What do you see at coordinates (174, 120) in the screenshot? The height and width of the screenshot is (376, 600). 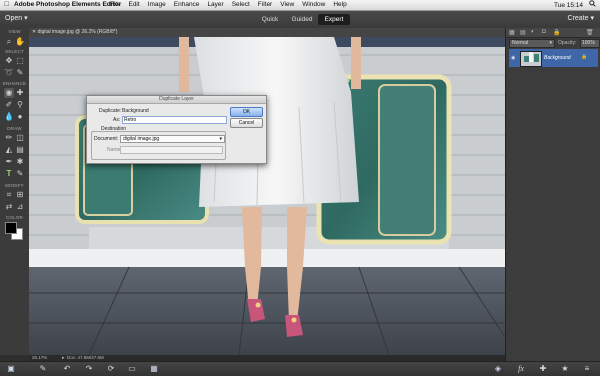 I see `as-input: Retro` at bounding box center [174, 120].